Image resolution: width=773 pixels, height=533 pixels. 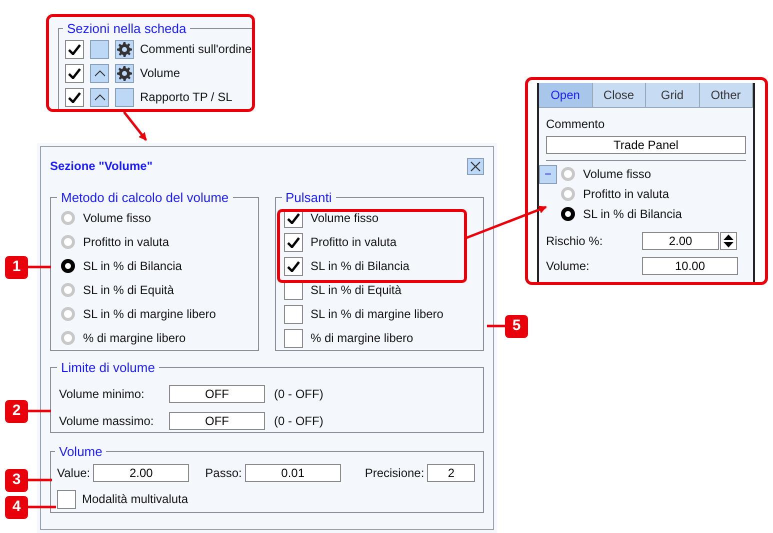 What do you see at coordinates (673, 95) in the screenshot?
I see `tab: Grid` at bounding box center [673, 95].